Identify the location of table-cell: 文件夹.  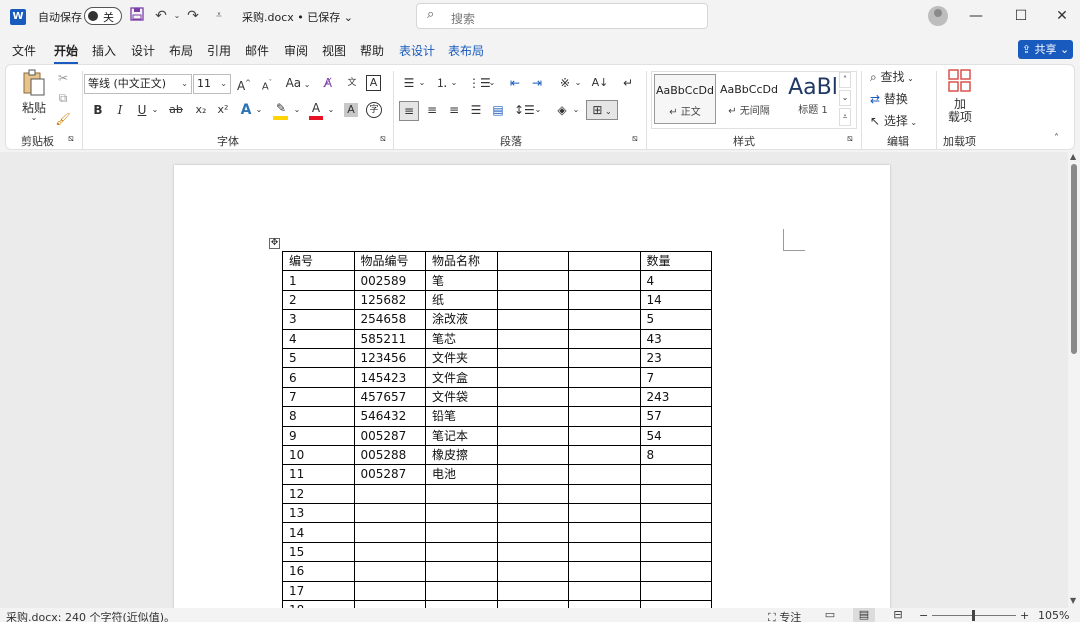
(461, 358).